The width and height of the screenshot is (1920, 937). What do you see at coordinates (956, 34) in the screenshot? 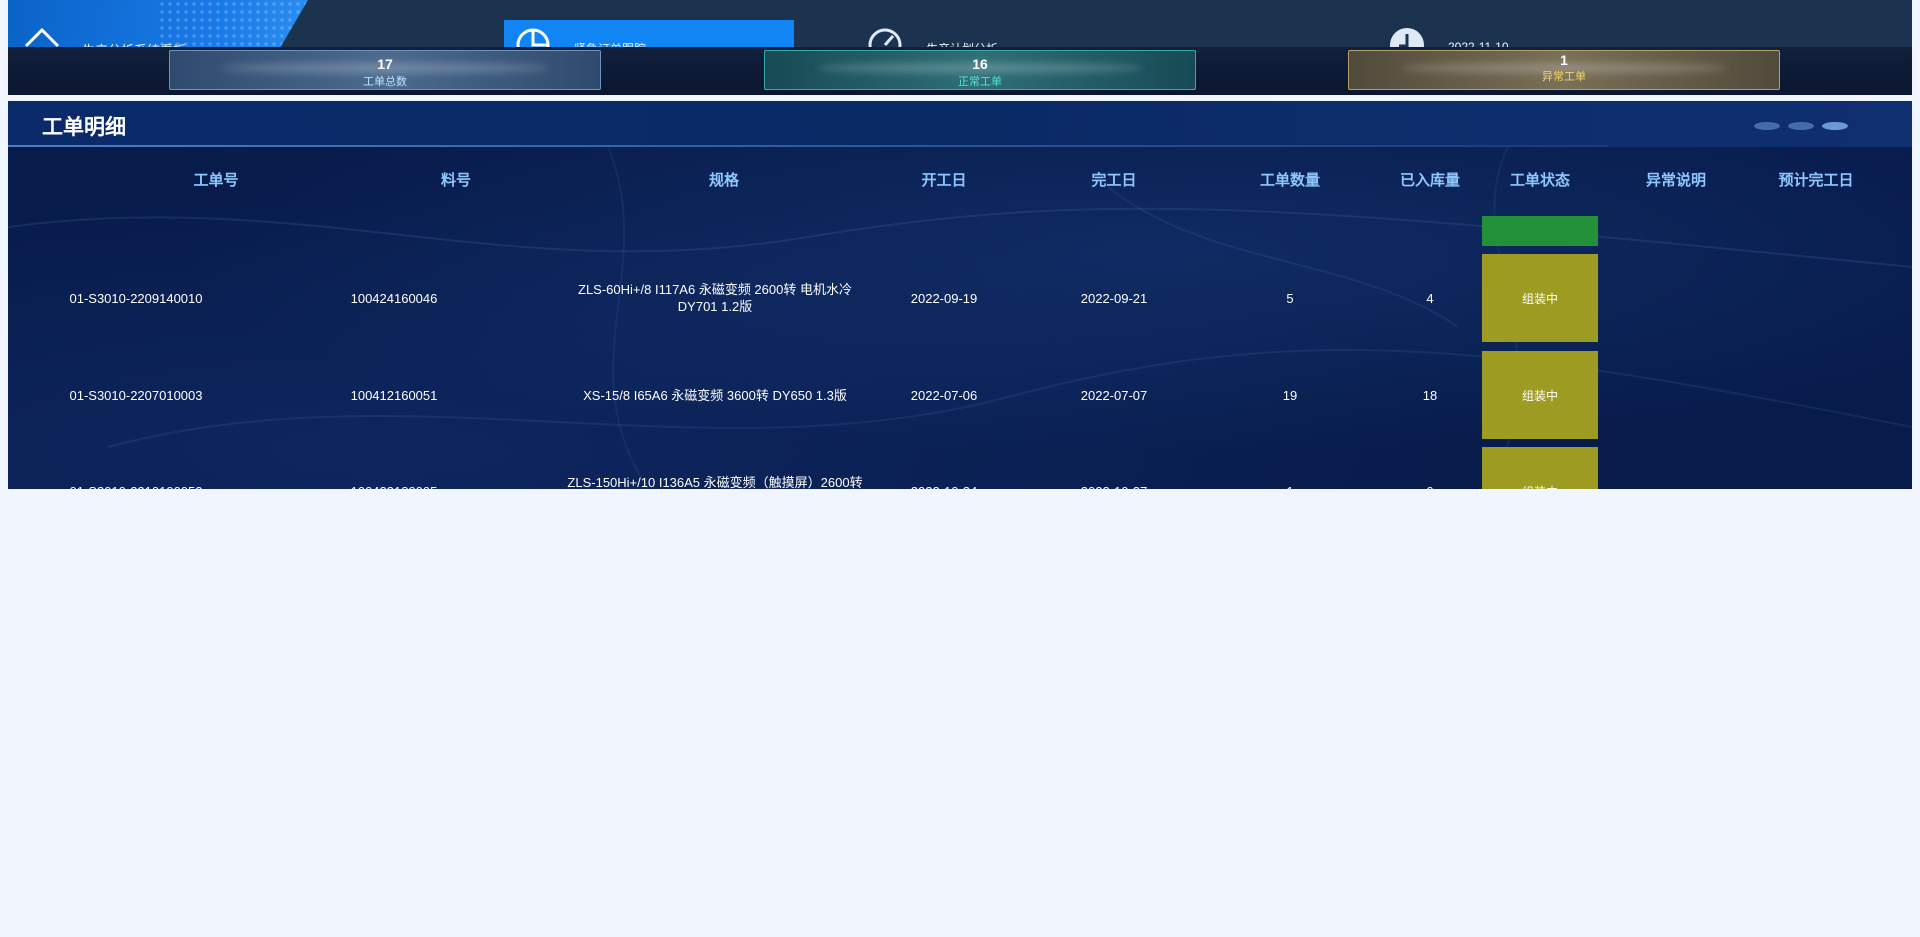
I see `nav-item-production-plan: 生产计划分析` at bounding box center [956, 34].